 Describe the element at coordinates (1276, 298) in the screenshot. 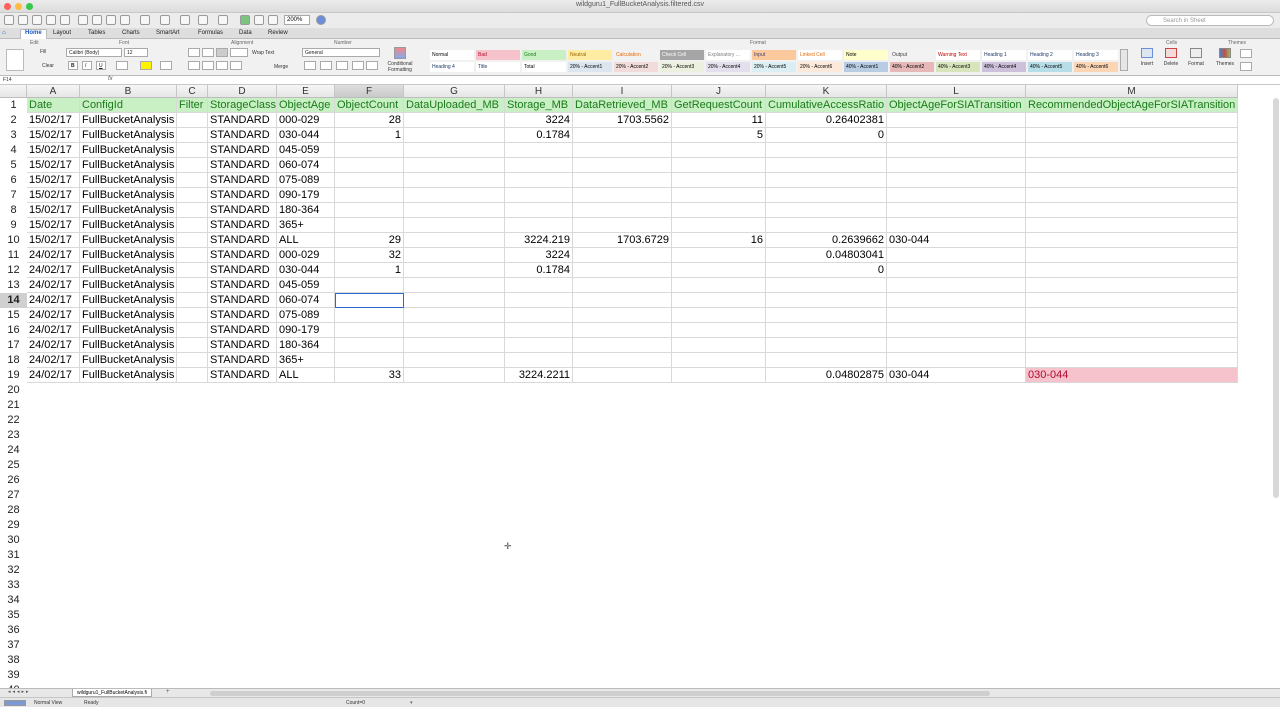

I see `vertical-scrollbar` at that location.